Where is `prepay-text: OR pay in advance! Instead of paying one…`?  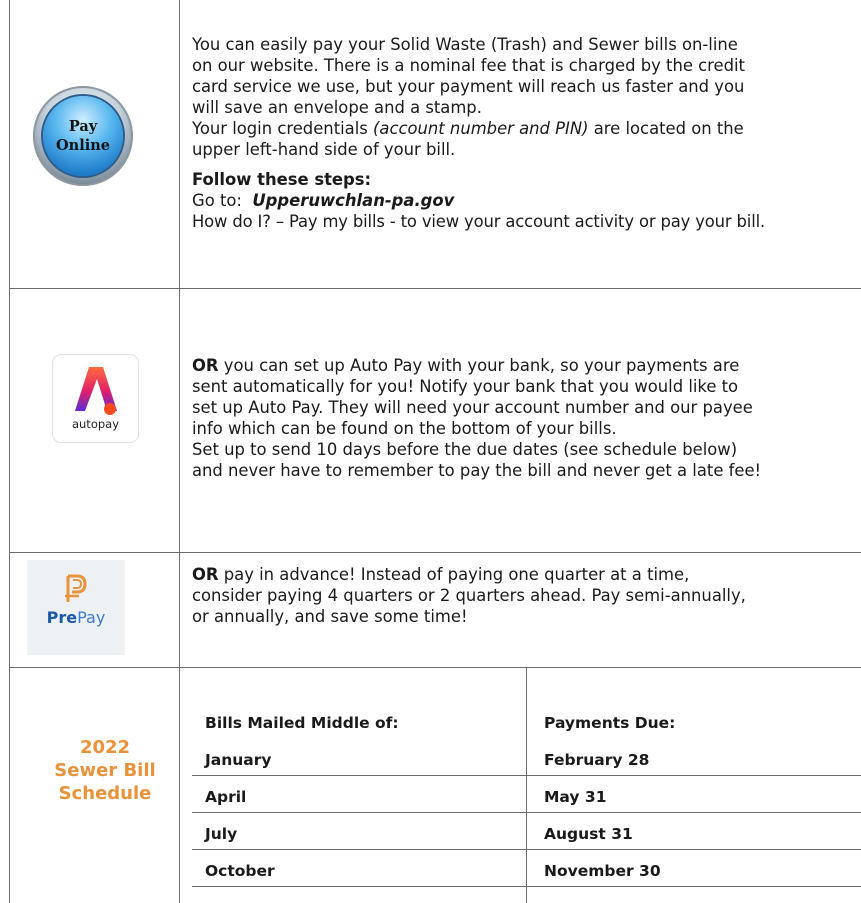
prepay-text: OR pay in advance! Instead of paying one… is located at coordinates (525, 595).